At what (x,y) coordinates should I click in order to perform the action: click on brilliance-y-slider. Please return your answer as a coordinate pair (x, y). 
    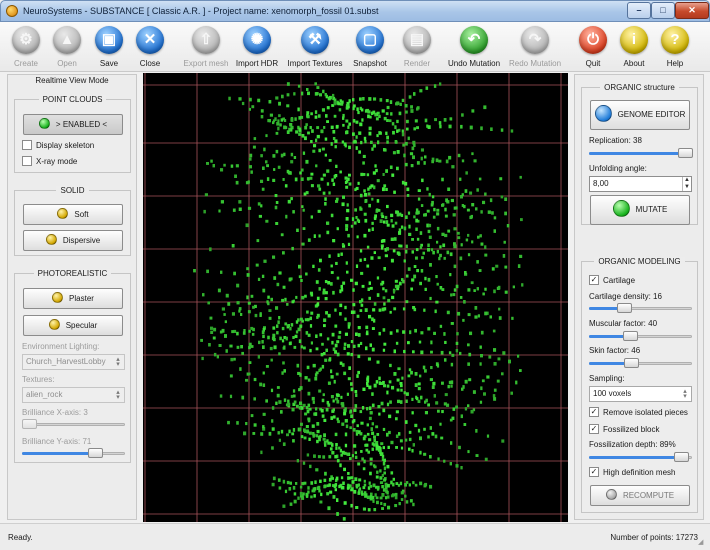
    Looking at the image, I should click on (73, 453).